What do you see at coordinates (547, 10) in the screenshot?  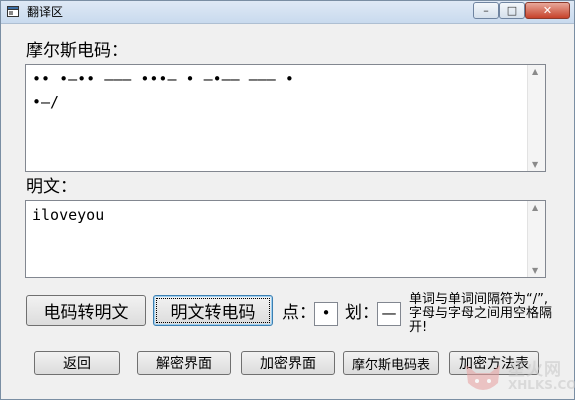 I see `close-button: ✕` at bounding box center [547, 10].